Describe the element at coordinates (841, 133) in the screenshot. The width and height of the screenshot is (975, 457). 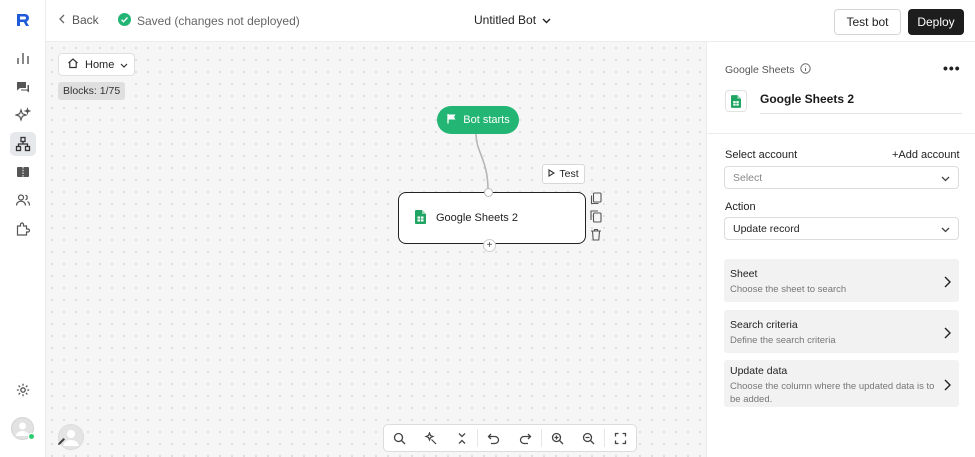
I see `panel-divider` at that location.